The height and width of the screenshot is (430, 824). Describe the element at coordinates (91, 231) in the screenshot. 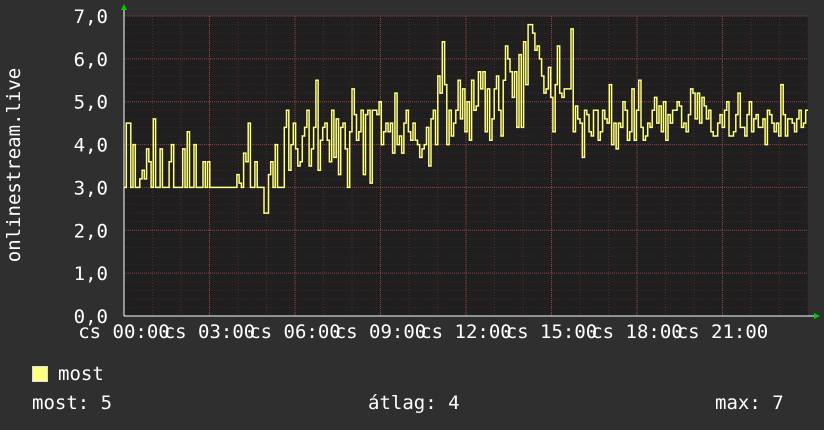

I see `y-tick-label: 2,0` at that location.